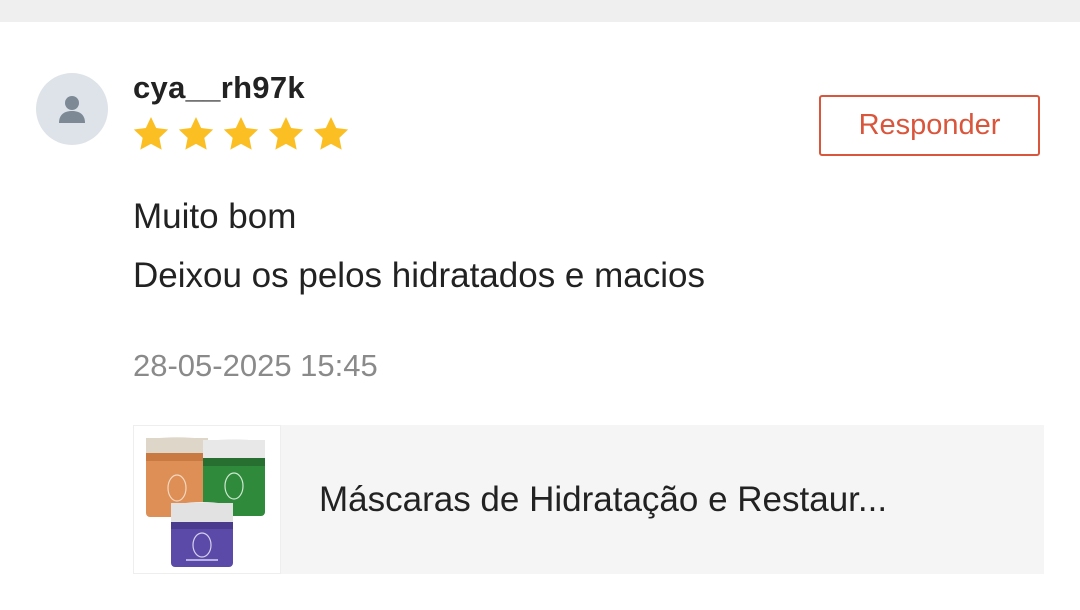  Describe the element at coordinates (219, 87) in the screenshot. I see `review-username: cya__rh97k` at that location.